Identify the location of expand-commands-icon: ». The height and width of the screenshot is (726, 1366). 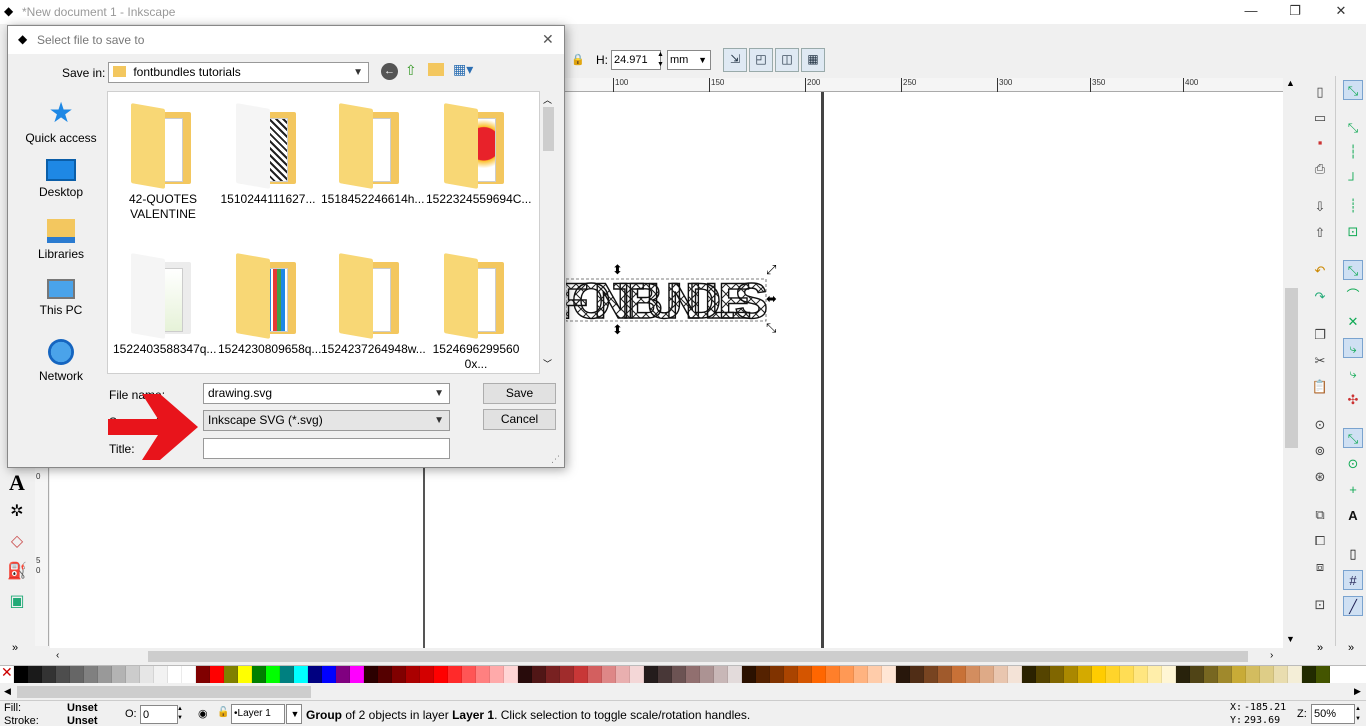
(1320, 648).